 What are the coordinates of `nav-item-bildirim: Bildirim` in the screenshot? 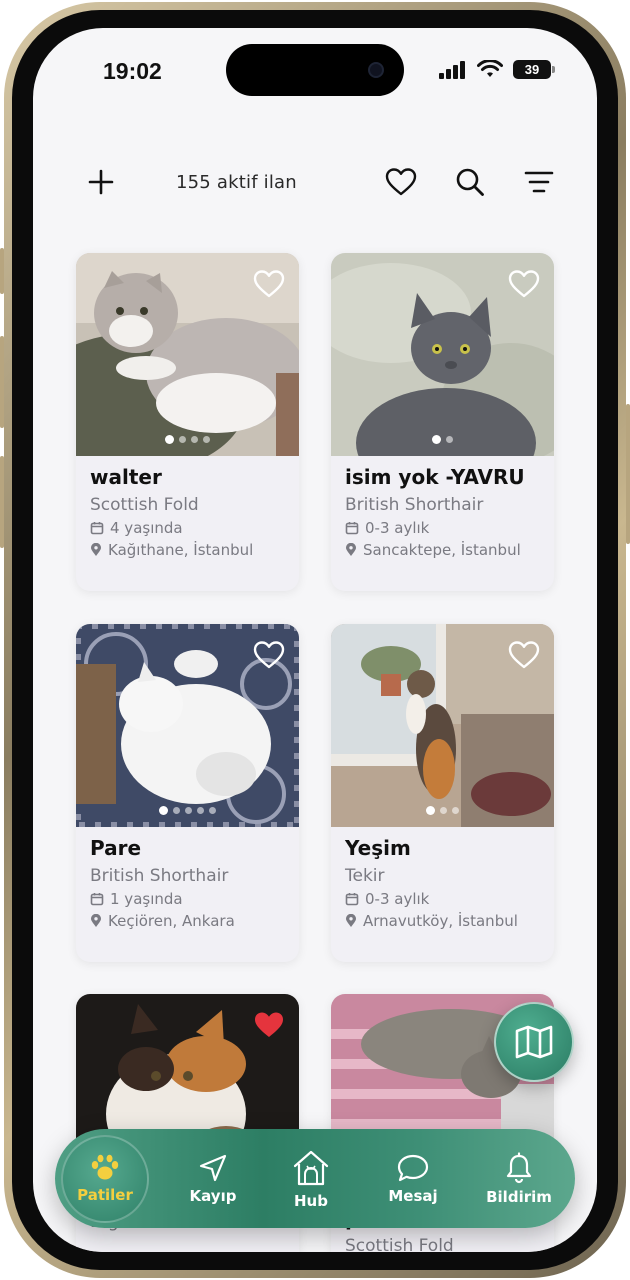 It's located at (519, 1178).